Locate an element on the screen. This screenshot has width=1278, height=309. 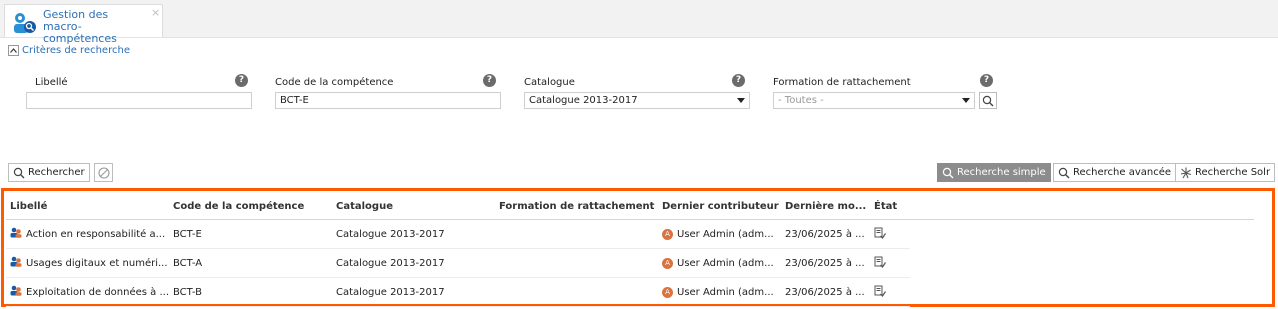
column-header-libelle: Libellé is located at coordinates (87, 206).